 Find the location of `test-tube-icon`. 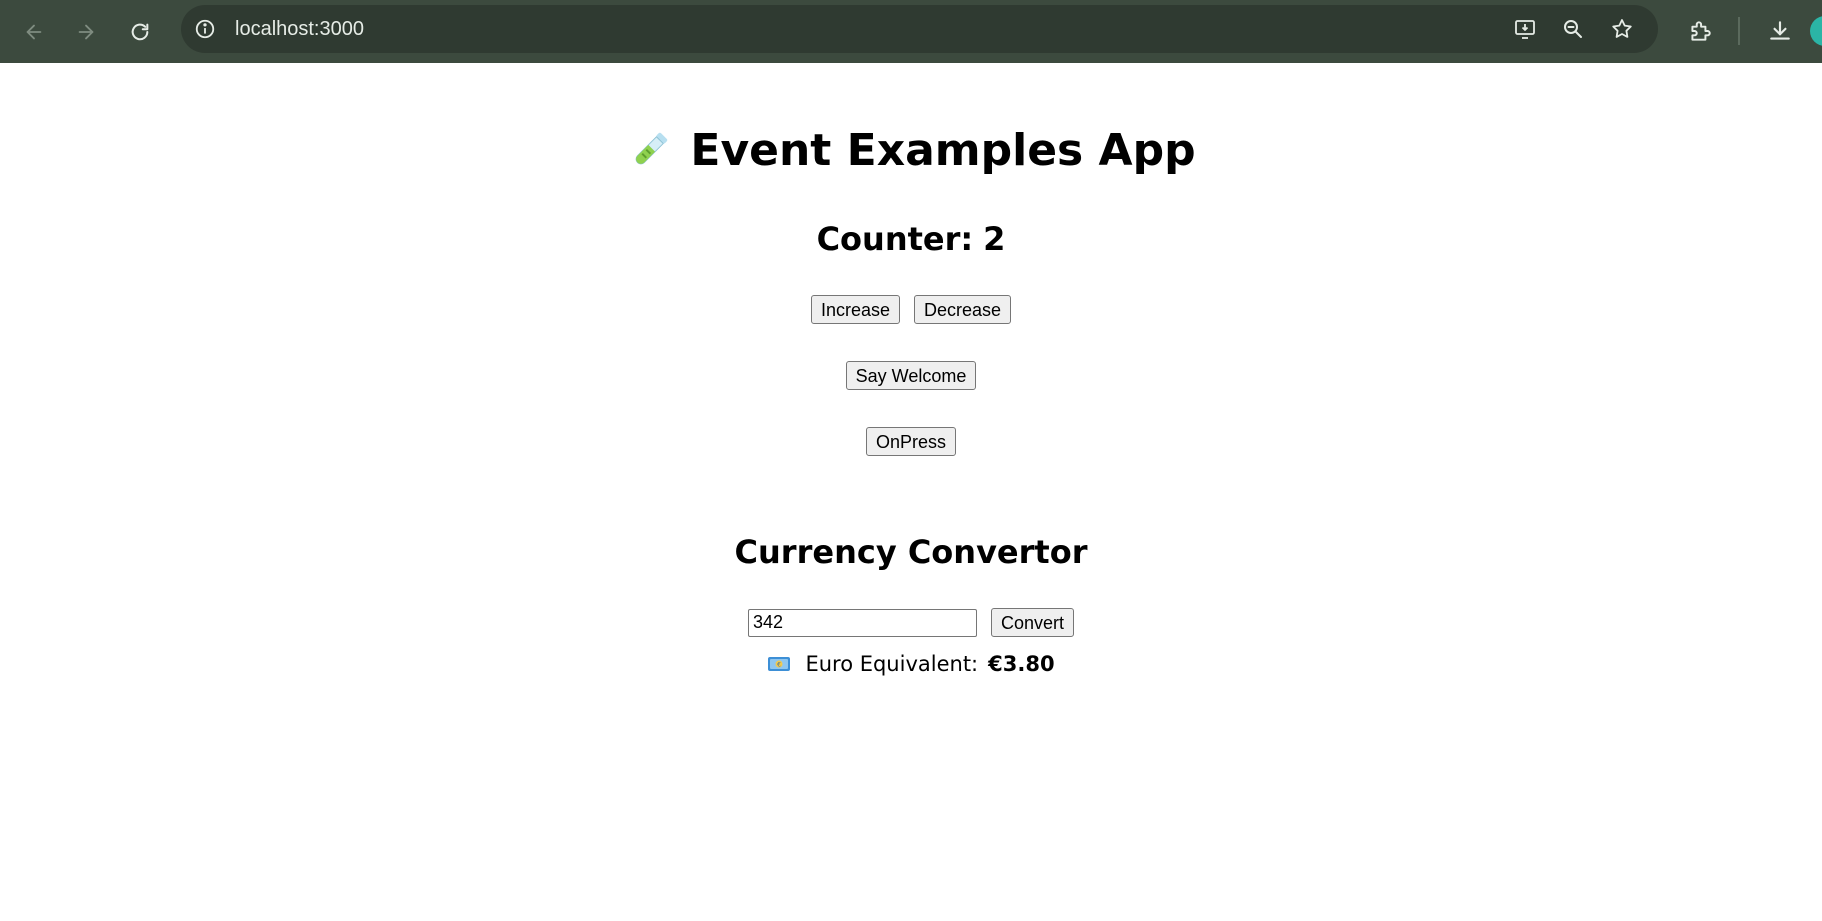

test-tube-icon is located at coordinates (652, 148).